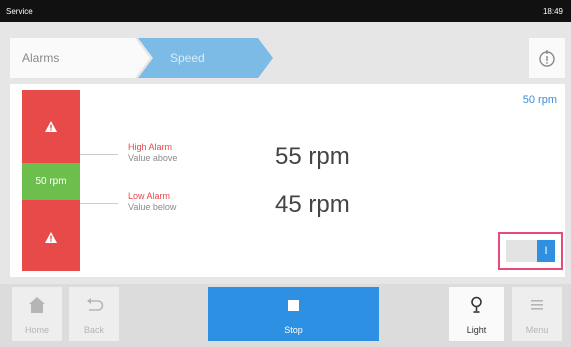 Image resolution: width=571 pixels, height=347 pixels. I want to click on light-button: Light, so click(476, 314).